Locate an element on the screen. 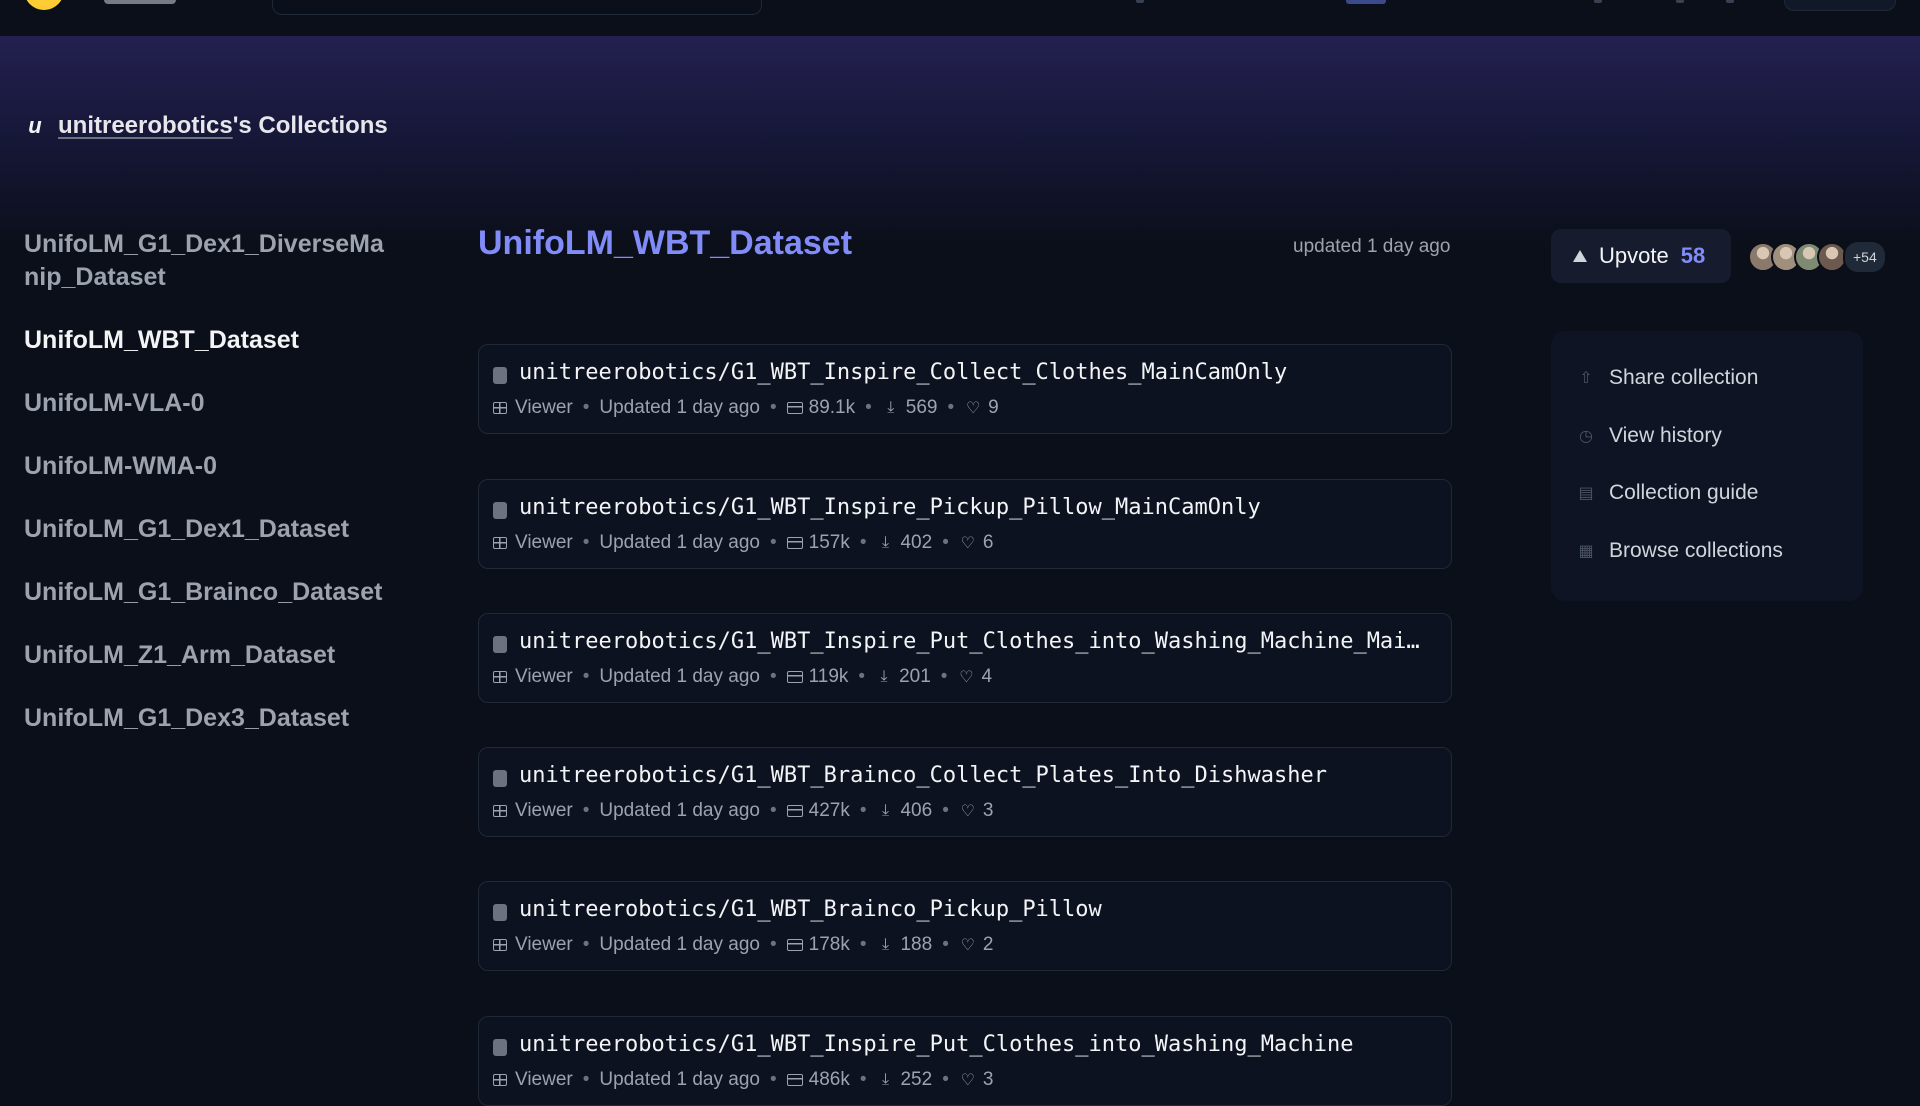 This screenshot has height=1106, width=1920. like-count: 9 is located at coordinates (993, 407).